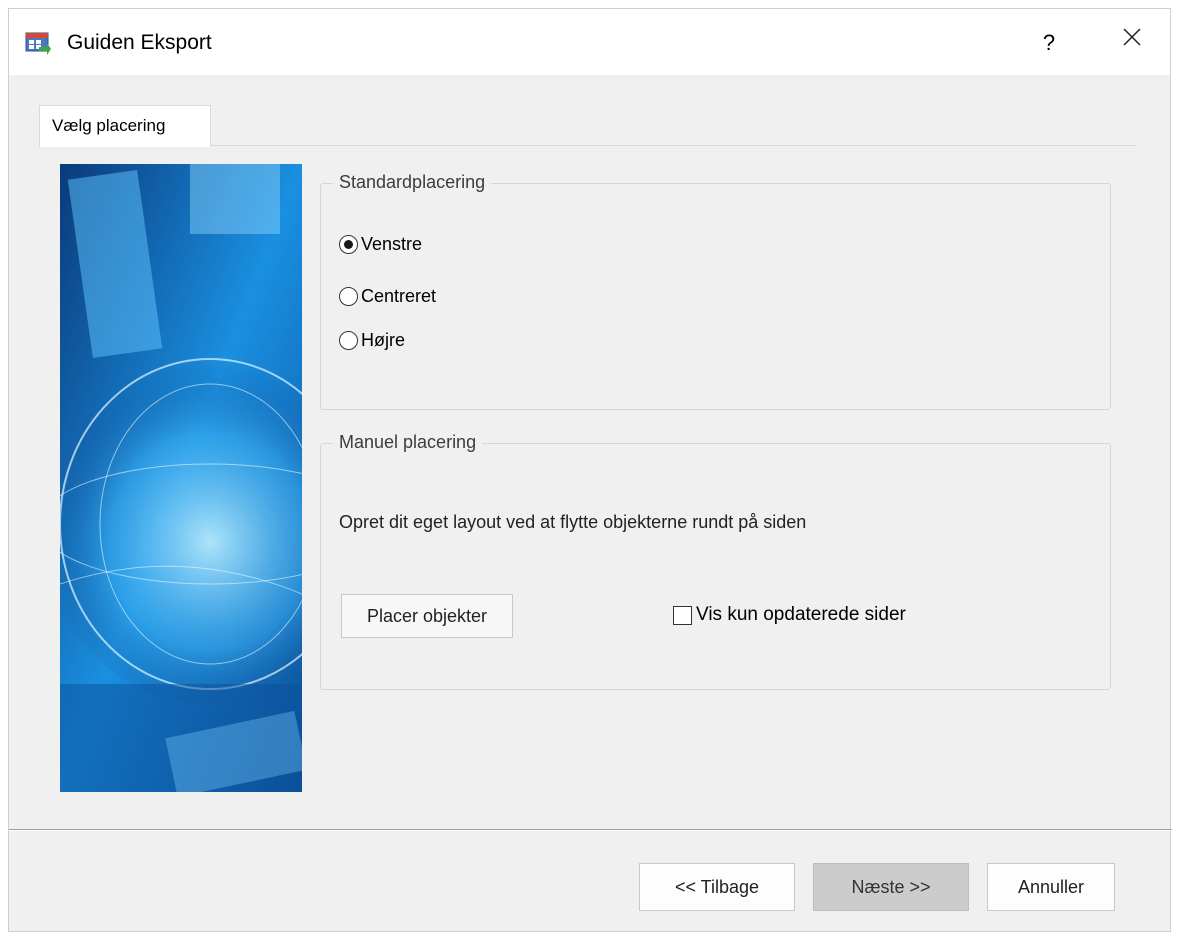 The width and height of the screenshot is (1179, 940). What do you see at coordinates (1049, 43) in the screenshot?
I see `help-button: ?` at bounding box center [1049, 43].